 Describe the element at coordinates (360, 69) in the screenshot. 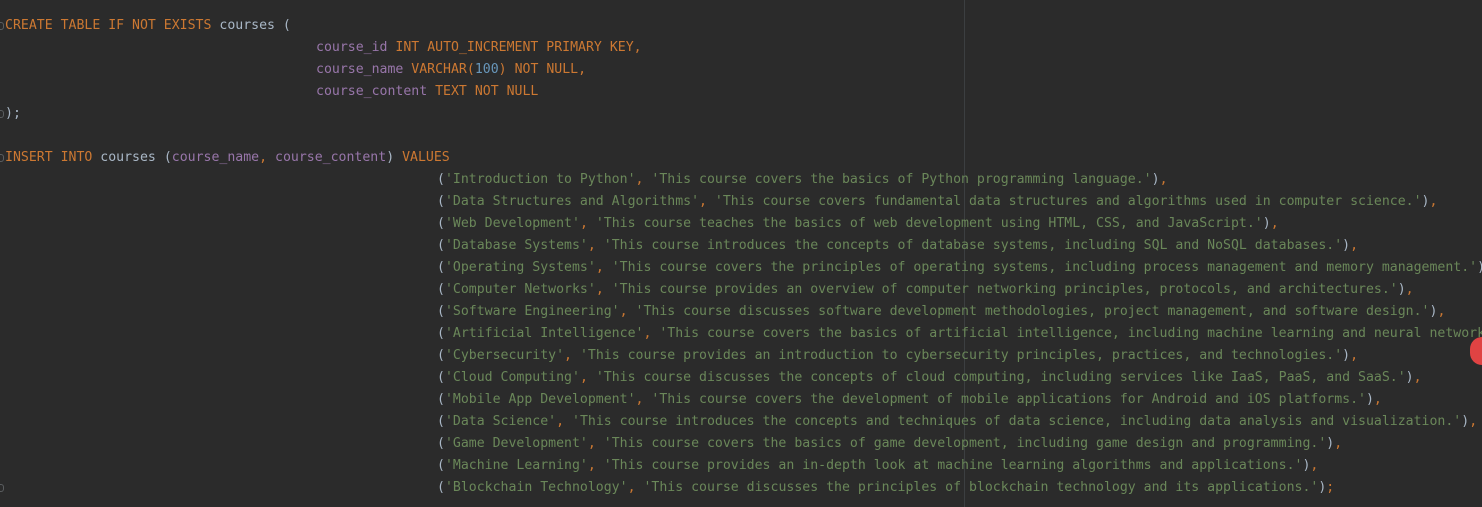

I see `column-name: course_name` at that location.